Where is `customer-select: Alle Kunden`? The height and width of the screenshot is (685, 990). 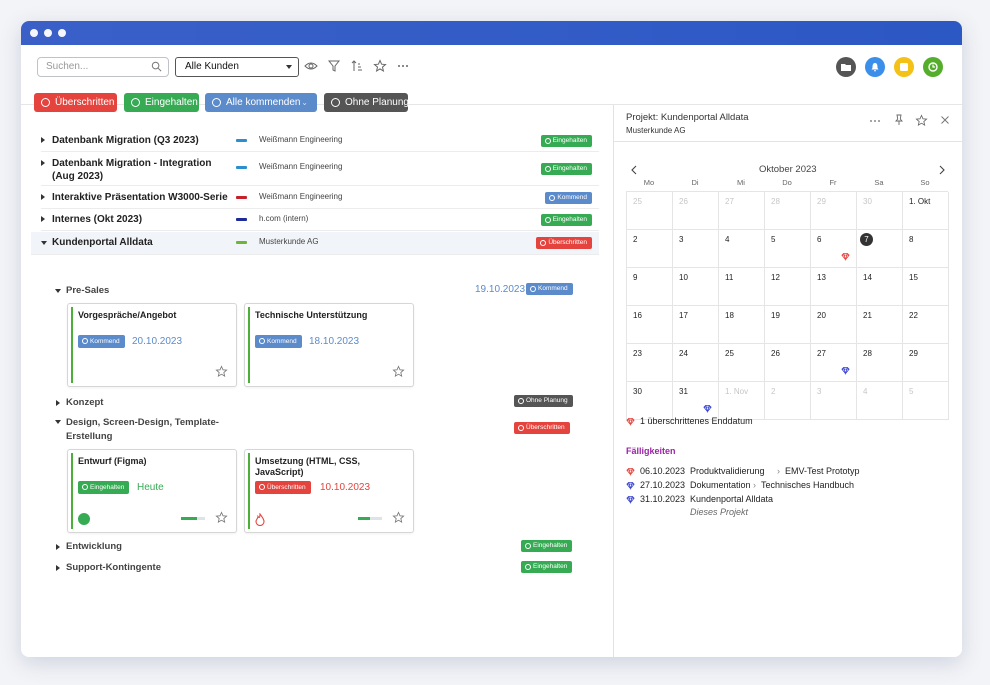 customer-select: Alle Kunden is located at coordinates (237, 67).